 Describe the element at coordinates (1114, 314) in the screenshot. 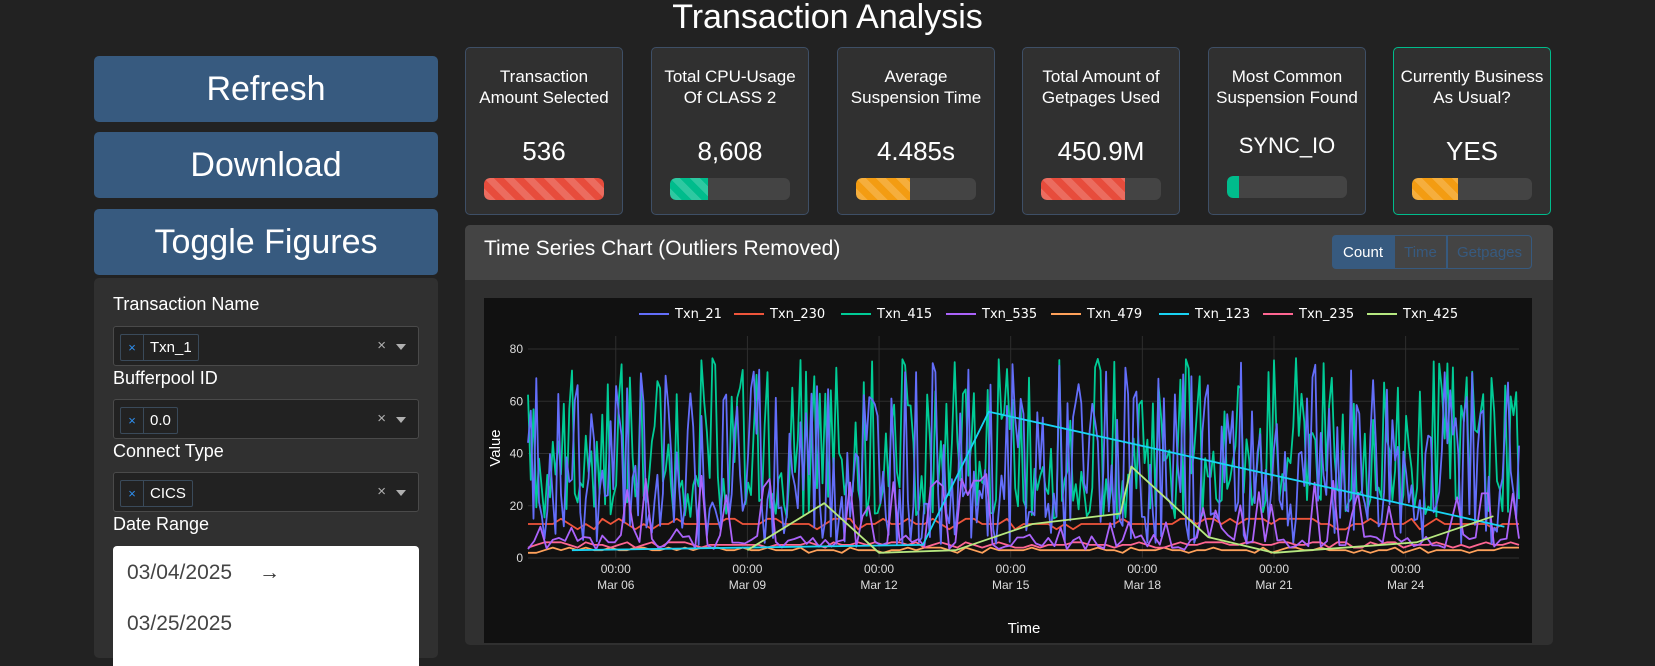

I see `legend-label: Txn_479` at that location.